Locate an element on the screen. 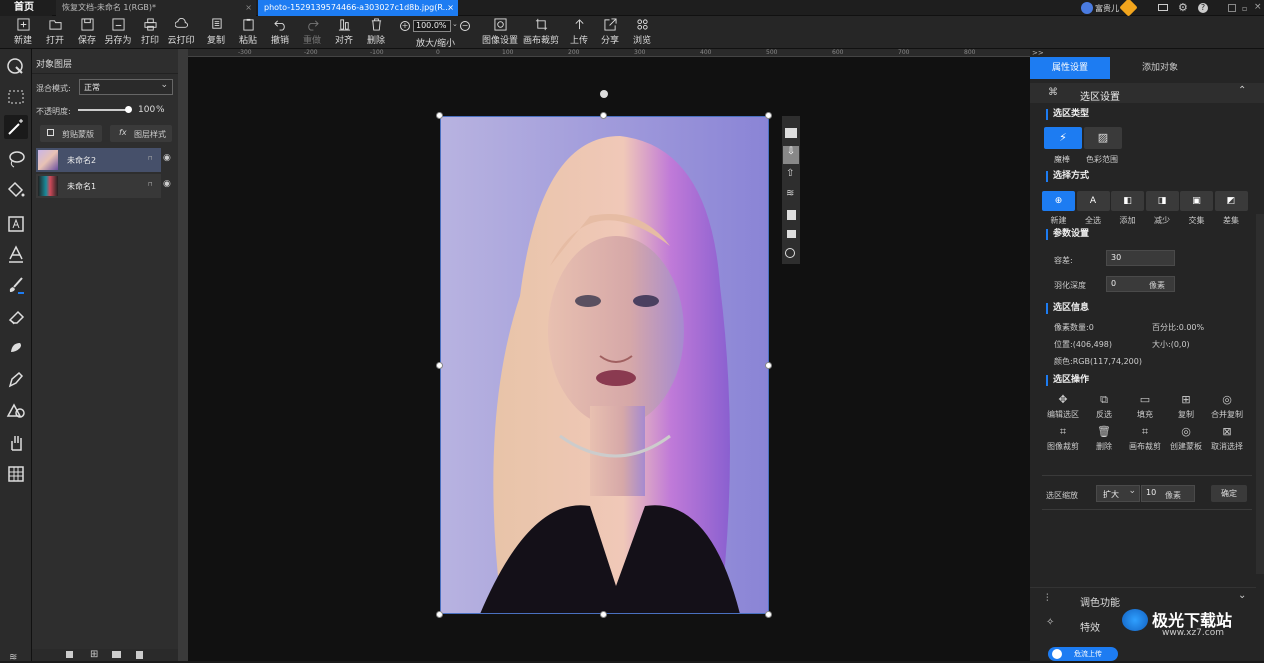 The height and width of the screenshot is (663, 1264). selection-mode-button: ◧ is located at coordinates (1127, 201).